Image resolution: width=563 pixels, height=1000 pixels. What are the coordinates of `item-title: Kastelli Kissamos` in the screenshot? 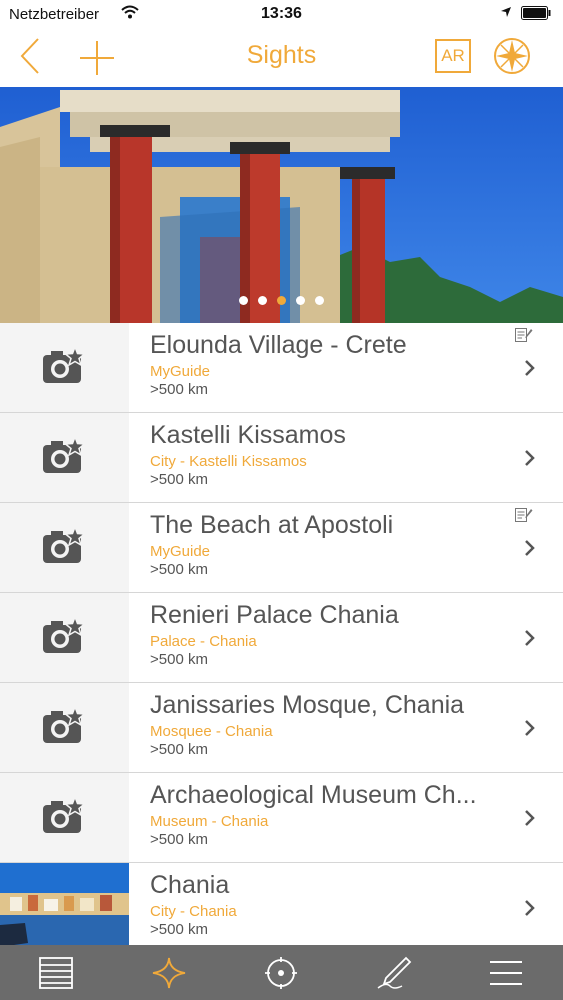 It's located at (248, 435).